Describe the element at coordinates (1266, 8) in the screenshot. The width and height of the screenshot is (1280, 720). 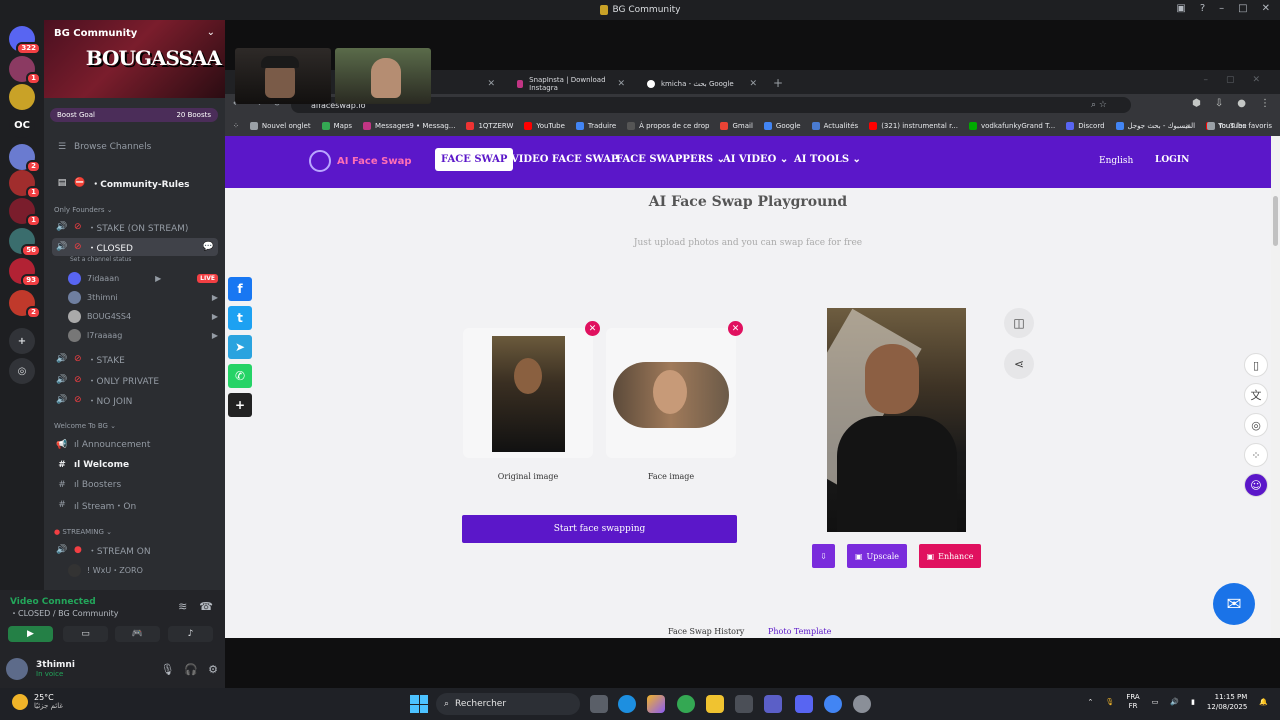
I see `close-icon: ✕` at that location.